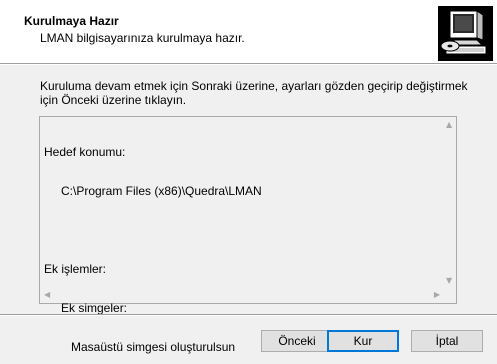 This screenshot has height=364, width=497. What do you see at coordinates (465, 33) in the screenshot?
I see `computer-install-icon` at bounding box center [465, 33].